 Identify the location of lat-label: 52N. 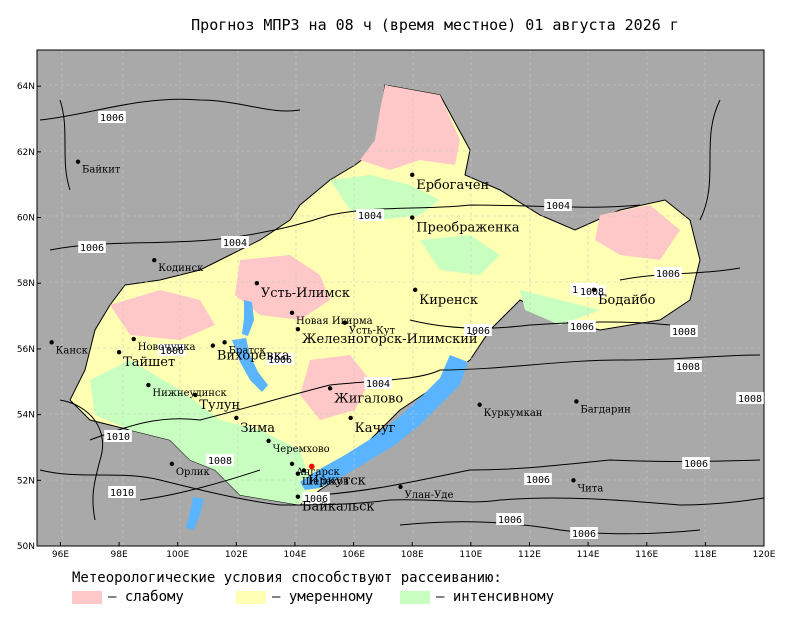
(26, 481).